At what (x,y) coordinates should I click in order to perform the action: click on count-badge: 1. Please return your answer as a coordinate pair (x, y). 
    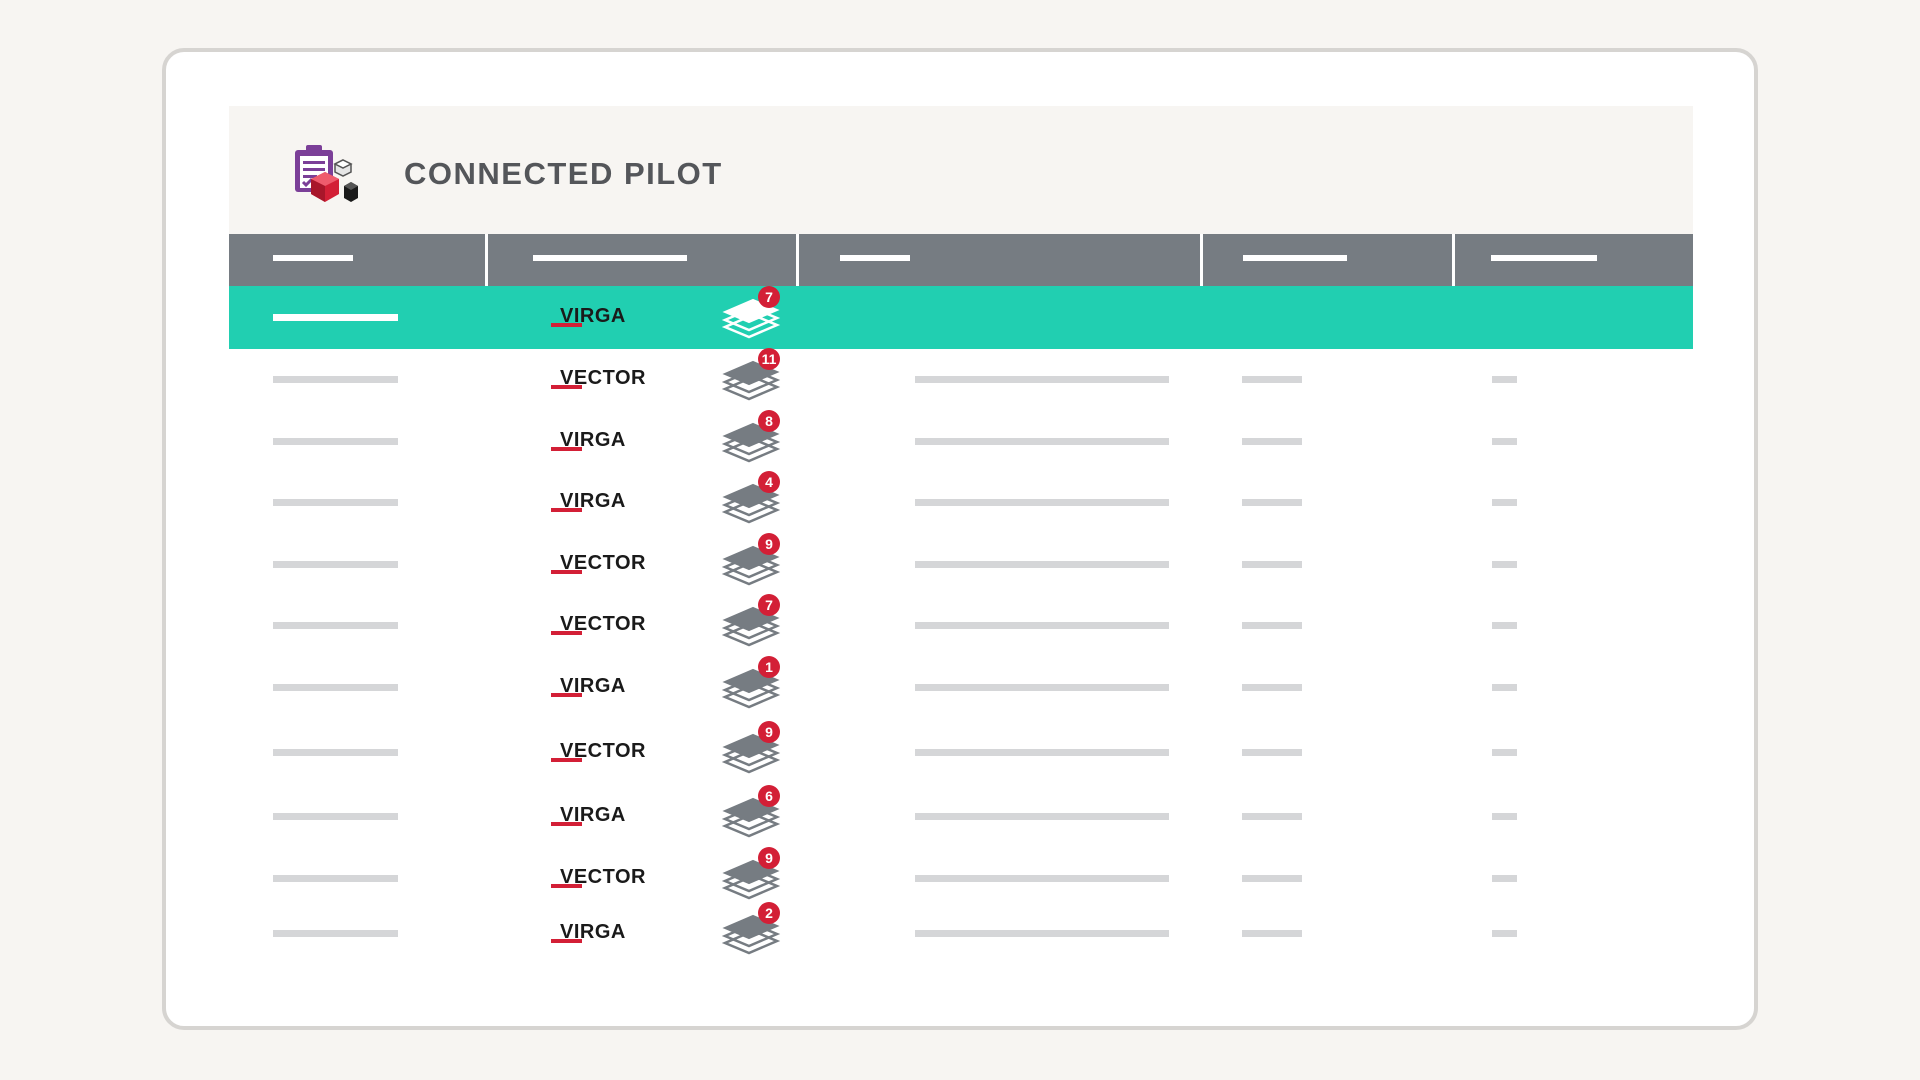
    Looking at the image, I should click on (769, 667).